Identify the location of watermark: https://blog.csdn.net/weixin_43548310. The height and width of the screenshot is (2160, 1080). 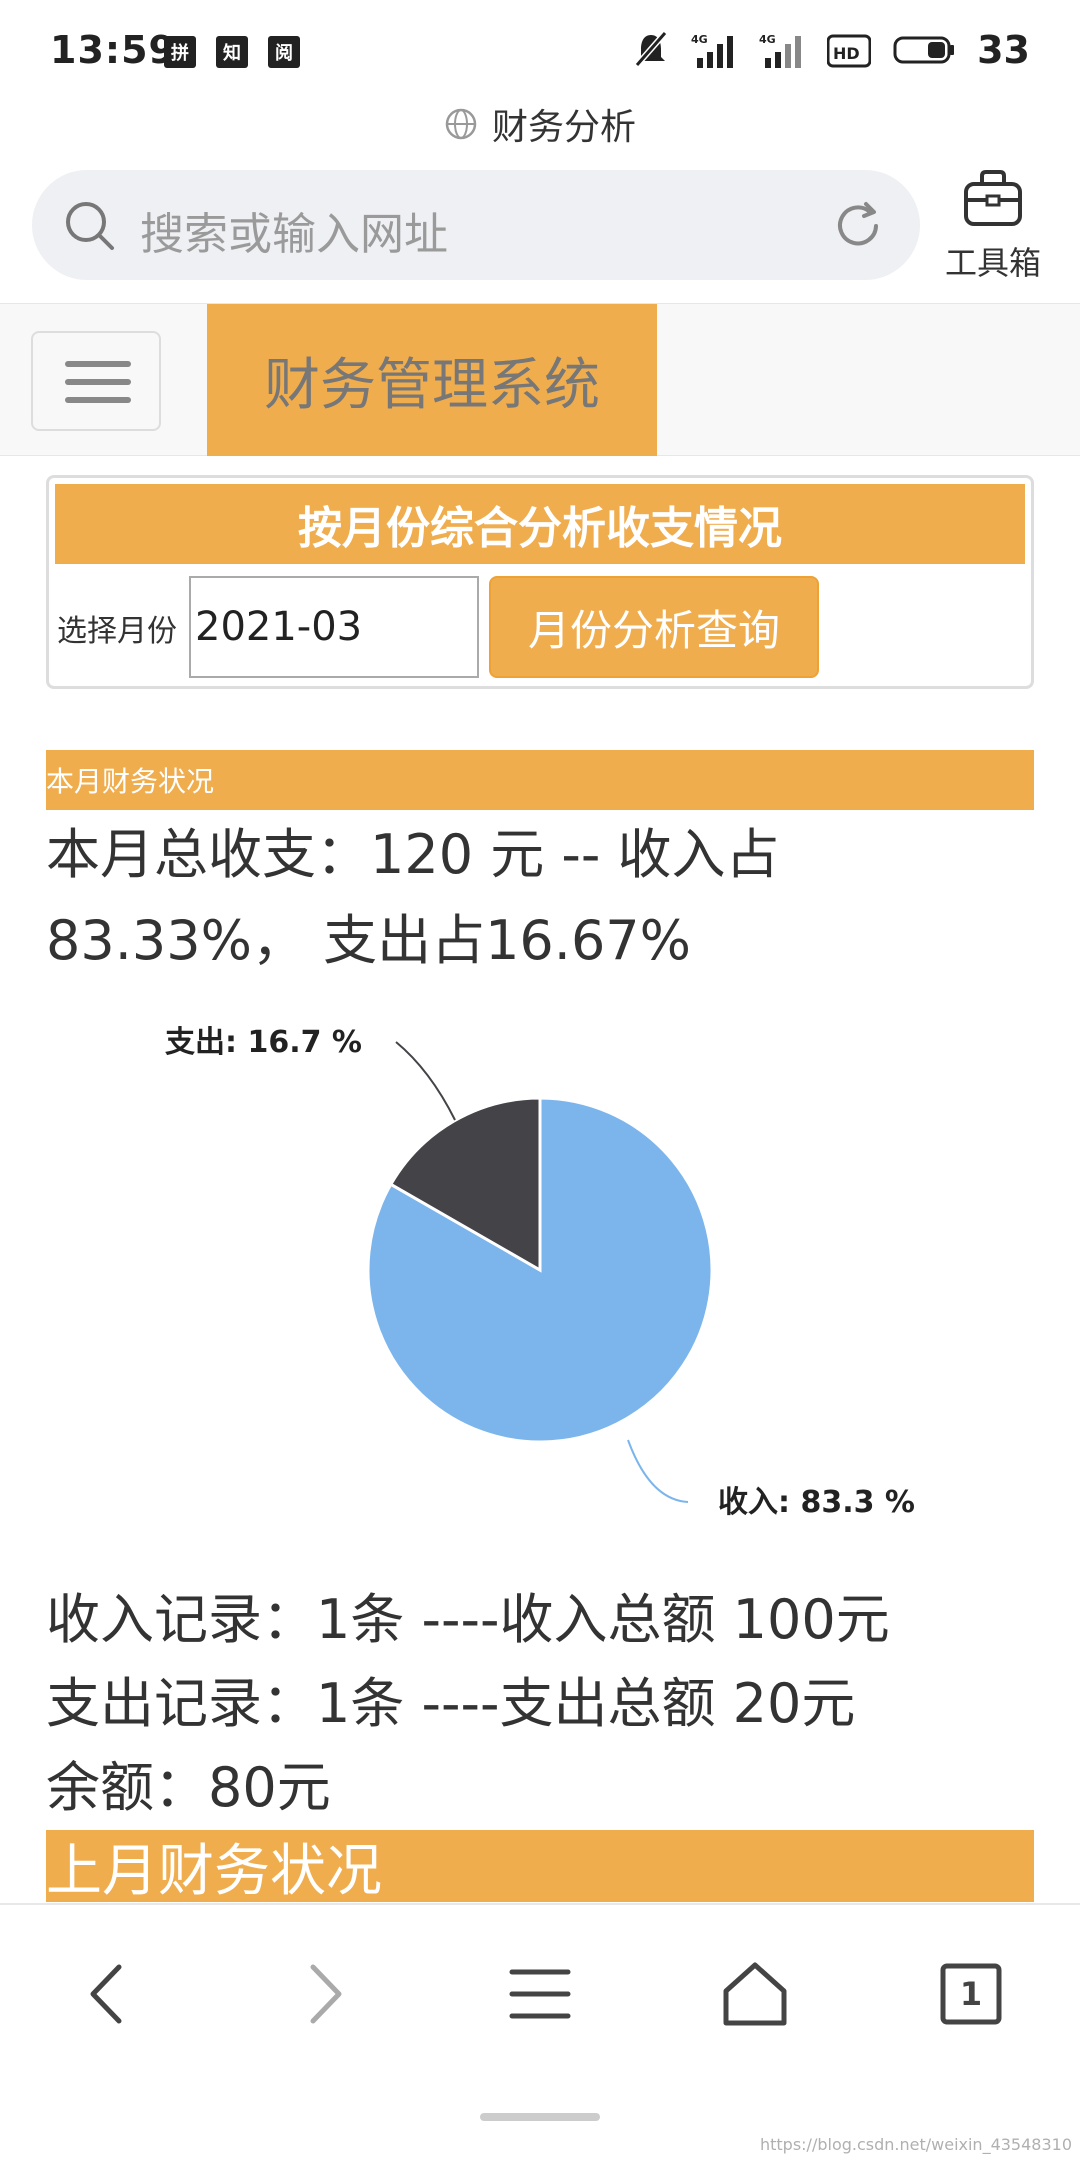
(915, 2144).